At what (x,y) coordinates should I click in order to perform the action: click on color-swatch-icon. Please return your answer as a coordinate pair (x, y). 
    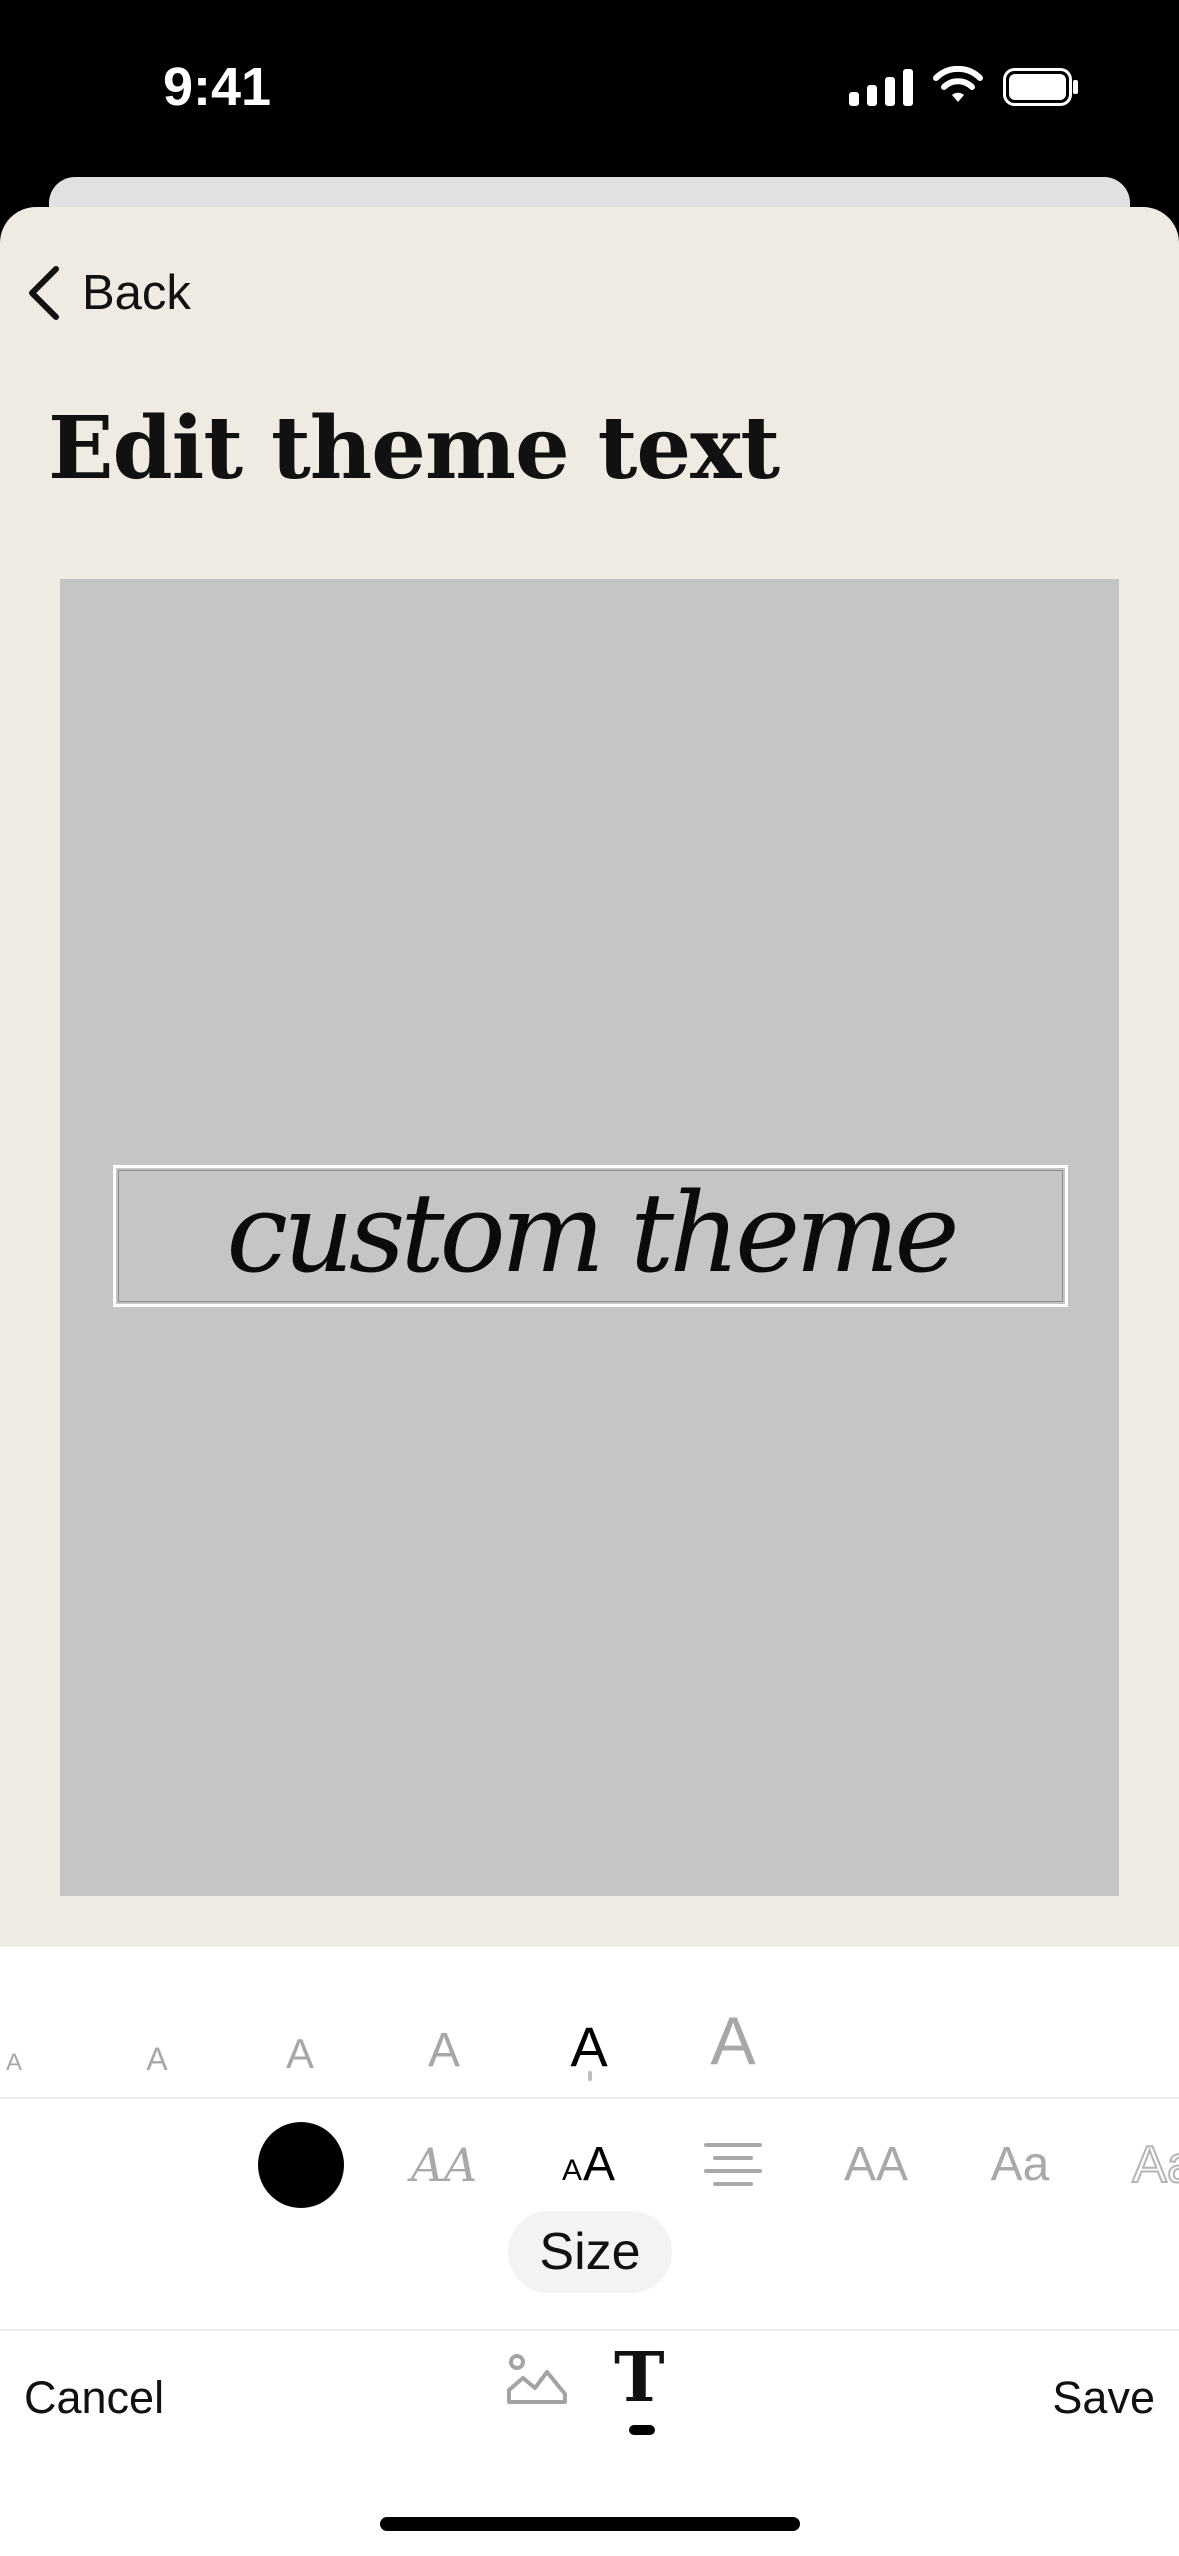
    Looking at the image, I should click on (301, 2165).